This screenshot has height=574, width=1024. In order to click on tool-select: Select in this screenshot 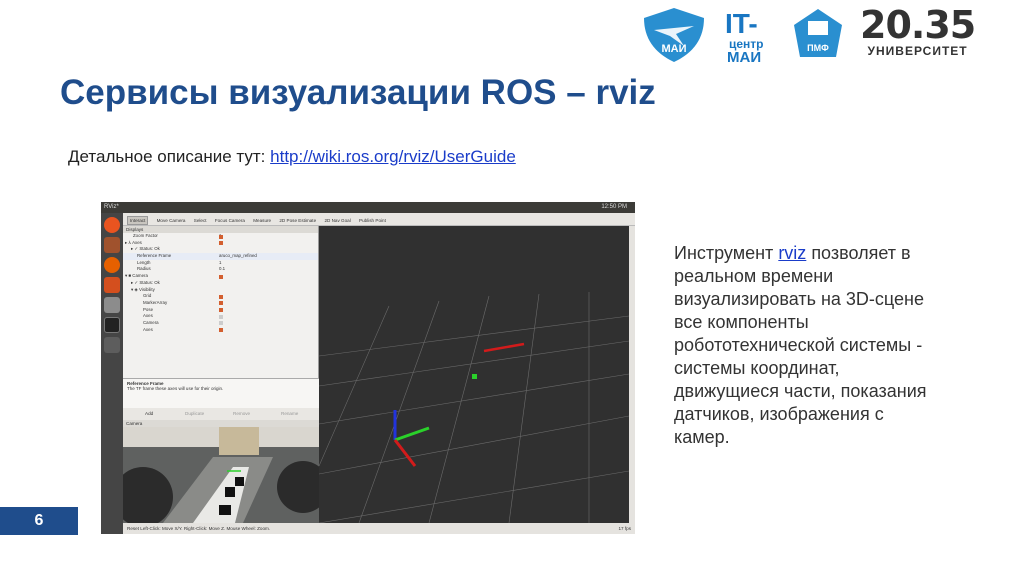, I will do `click(200, 220)`.